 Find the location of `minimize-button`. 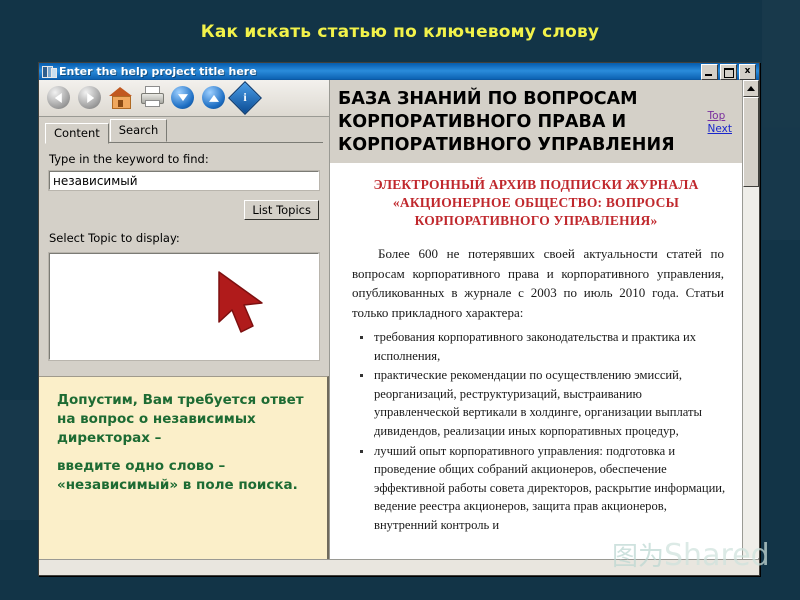

minimize-button is located at coordinates (709, 71).